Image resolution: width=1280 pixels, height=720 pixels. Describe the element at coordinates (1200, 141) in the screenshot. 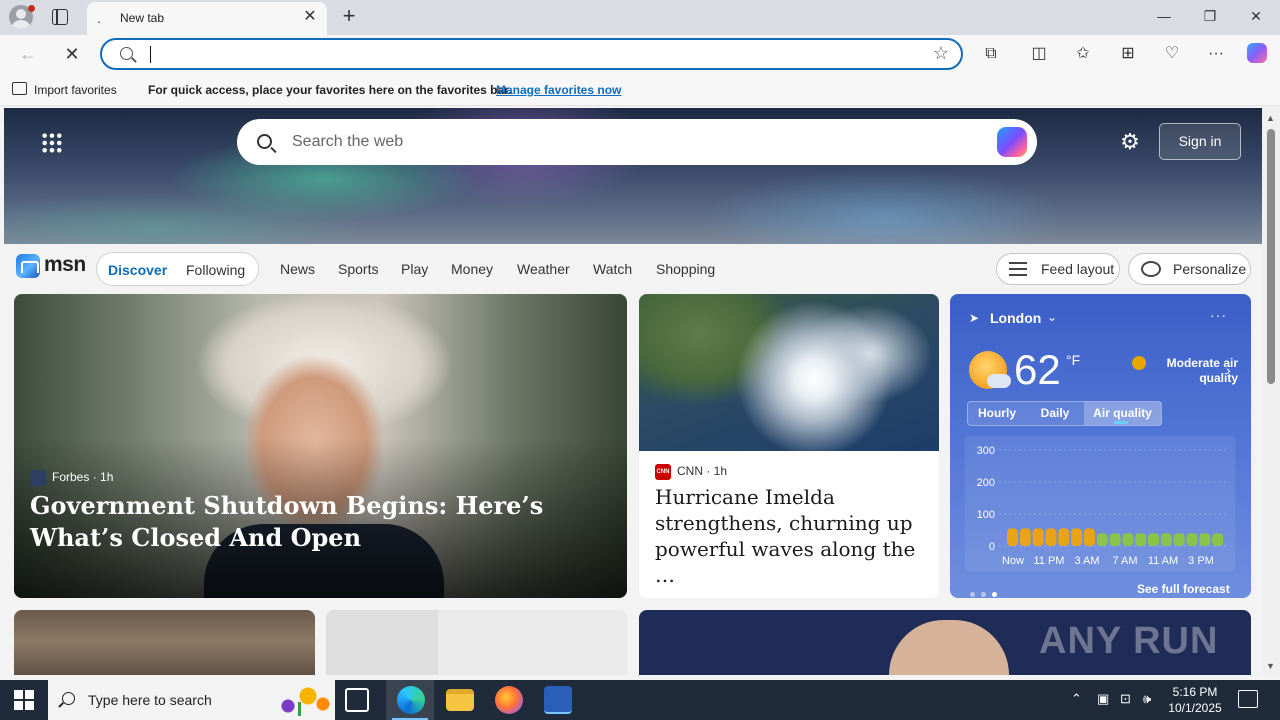

I see `sign-in-button: Sign in` at that location.